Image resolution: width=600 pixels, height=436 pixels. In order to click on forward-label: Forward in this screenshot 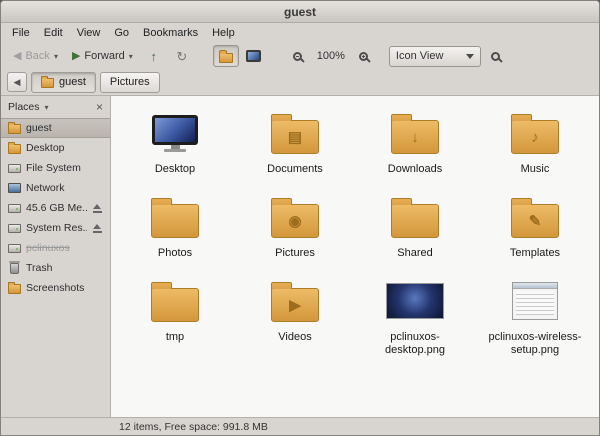, I will do `click(104, 56)`.